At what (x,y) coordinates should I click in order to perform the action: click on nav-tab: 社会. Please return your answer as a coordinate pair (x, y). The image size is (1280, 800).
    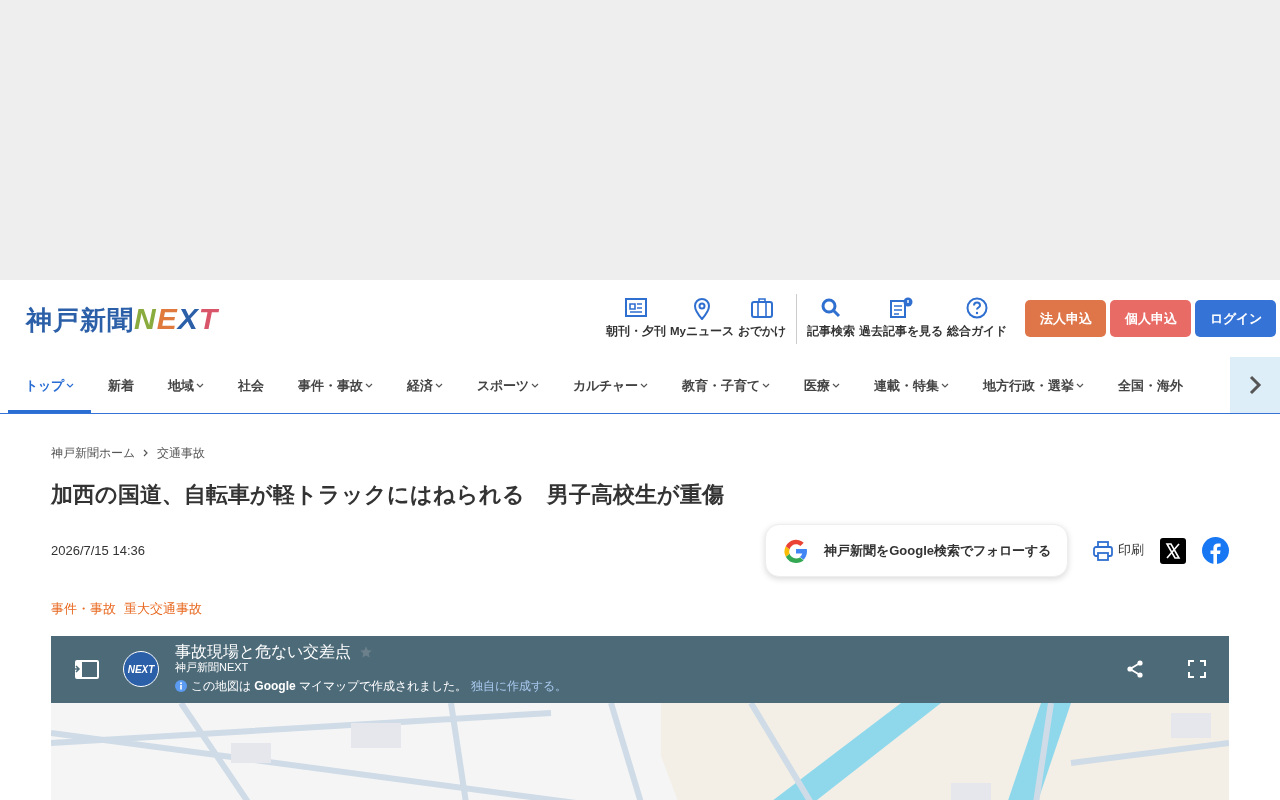
    Looking at the image, I should click on (251, 385).